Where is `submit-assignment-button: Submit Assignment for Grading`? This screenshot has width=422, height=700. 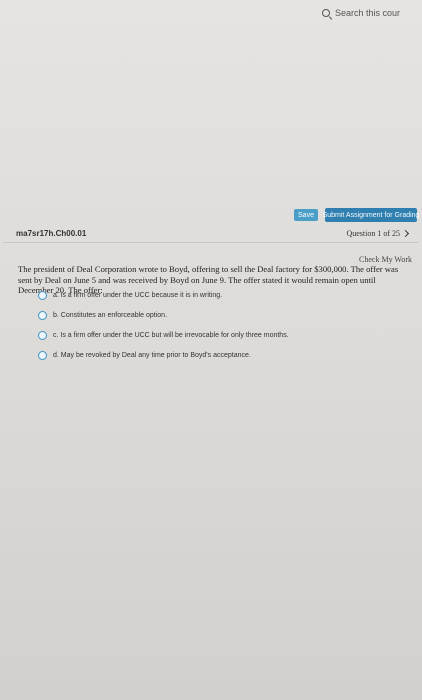
submit-assignment-button: Submit Assignment for Grading is located at coordinates (371, 215).